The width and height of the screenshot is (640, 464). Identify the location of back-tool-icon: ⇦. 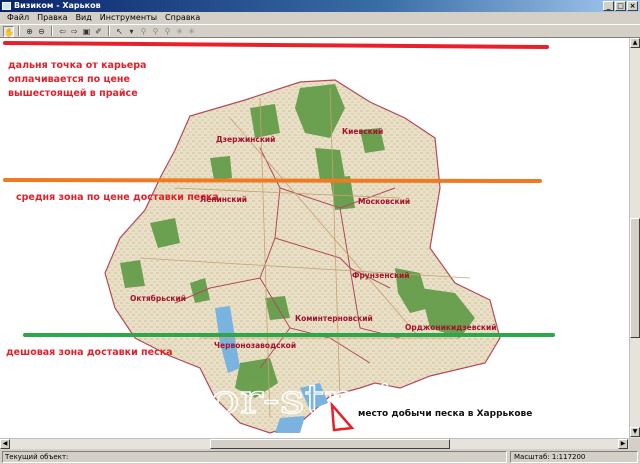
(62, 31).